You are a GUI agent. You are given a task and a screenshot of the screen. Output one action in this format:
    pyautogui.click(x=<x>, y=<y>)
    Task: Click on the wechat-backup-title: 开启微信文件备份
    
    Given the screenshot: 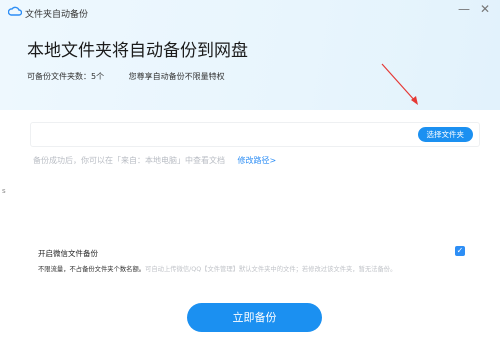 What is the action you would take?
    pyautogui.click(x=68, y=253)
    